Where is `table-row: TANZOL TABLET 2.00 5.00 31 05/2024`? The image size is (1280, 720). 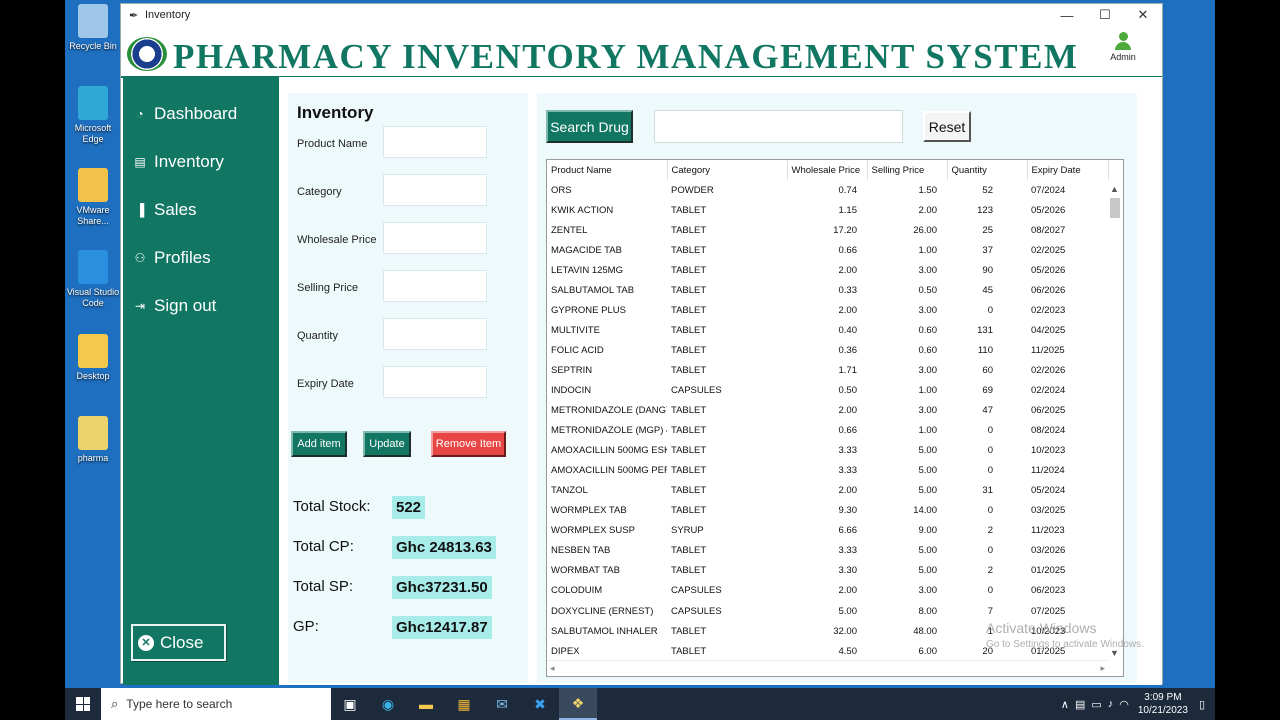 table-row: TANZOL TABLET 2.00 5.00 31 05/2024 is located at coordinates (827, 491).